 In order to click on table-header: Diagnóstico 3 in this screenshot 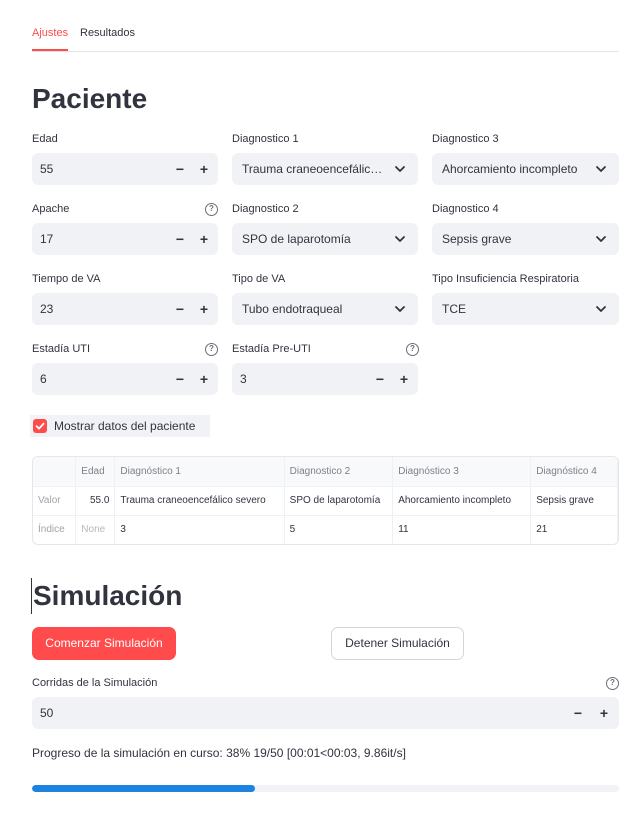, I will do `click(462, 472)`.